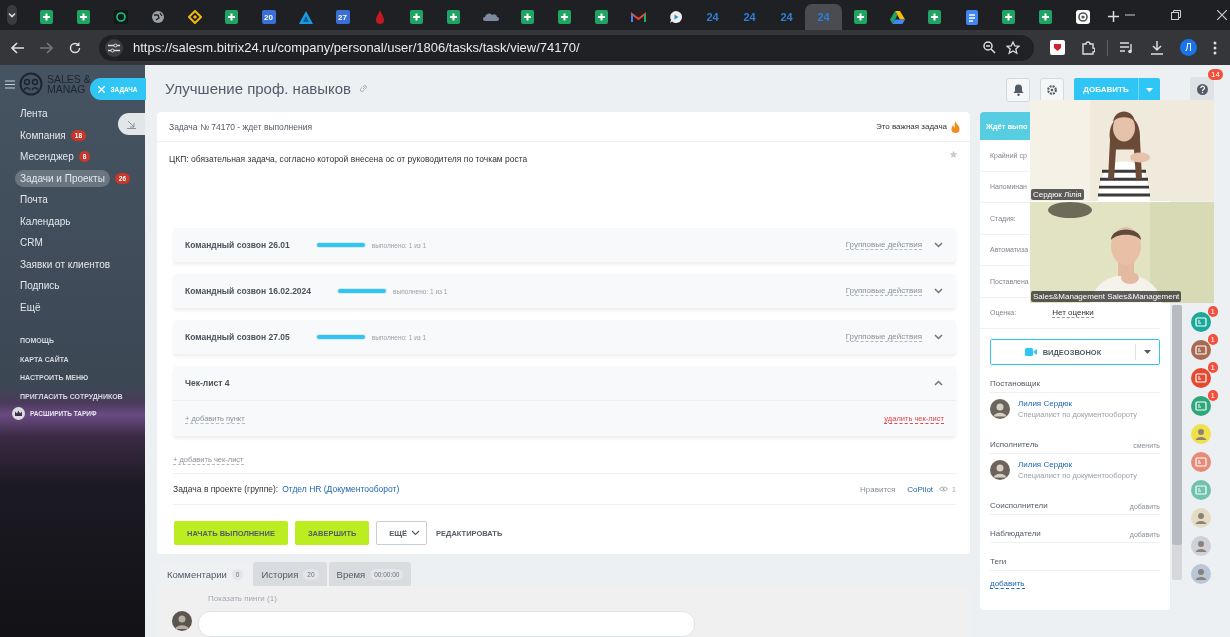 The image size is (1230, 637). Describe the element at coordinates (1057, 47) in the screenshot. I see `extension-icon` at that location.